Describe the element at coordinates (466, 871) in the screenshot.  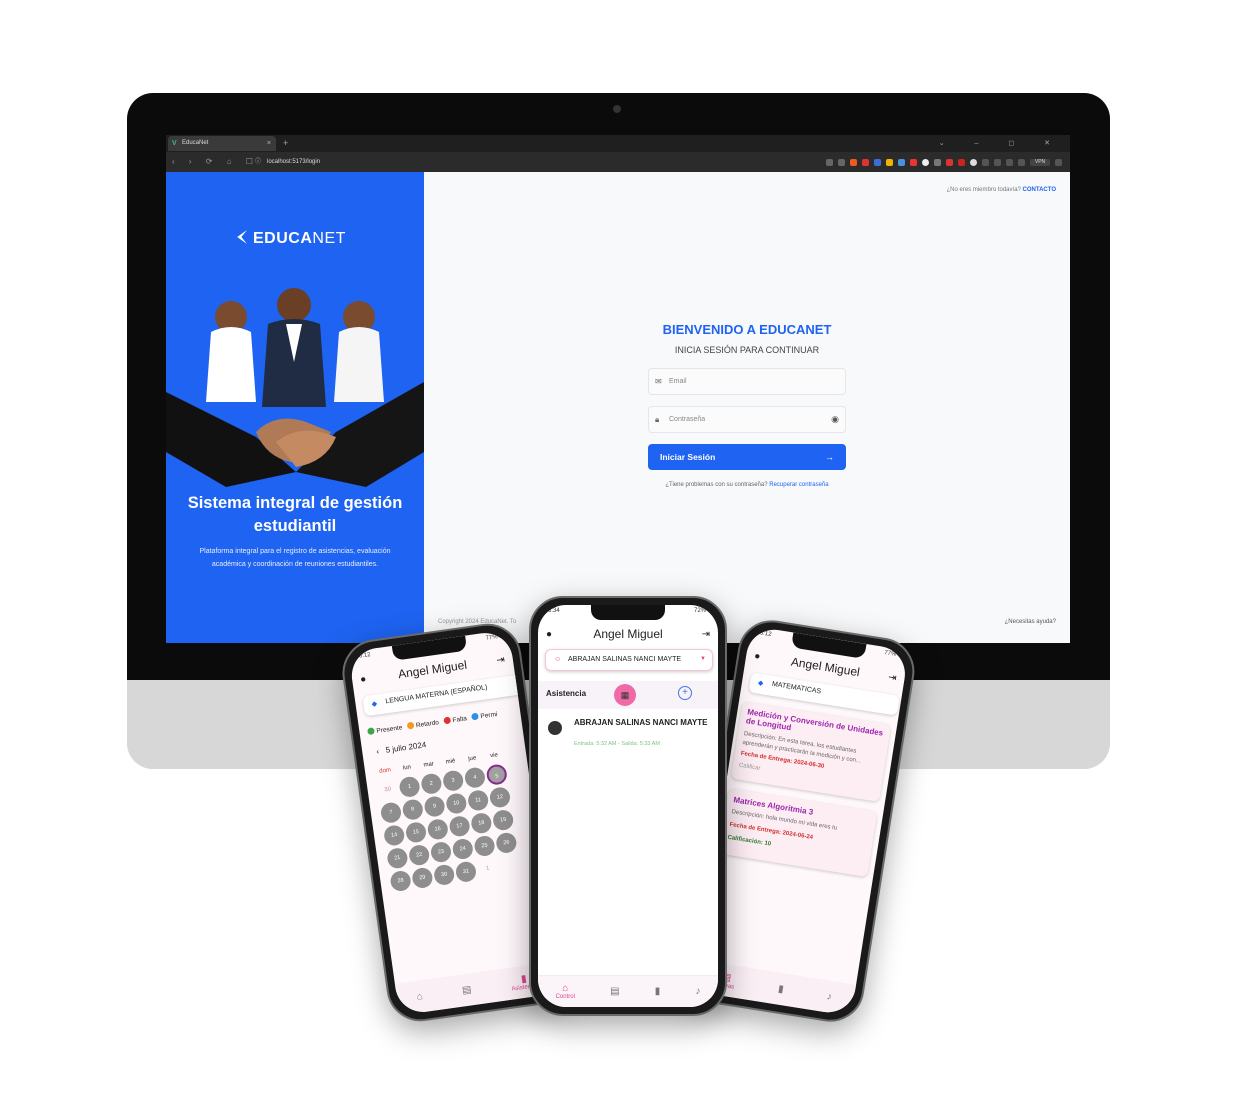
I see `calendar-day: 31` at that location.